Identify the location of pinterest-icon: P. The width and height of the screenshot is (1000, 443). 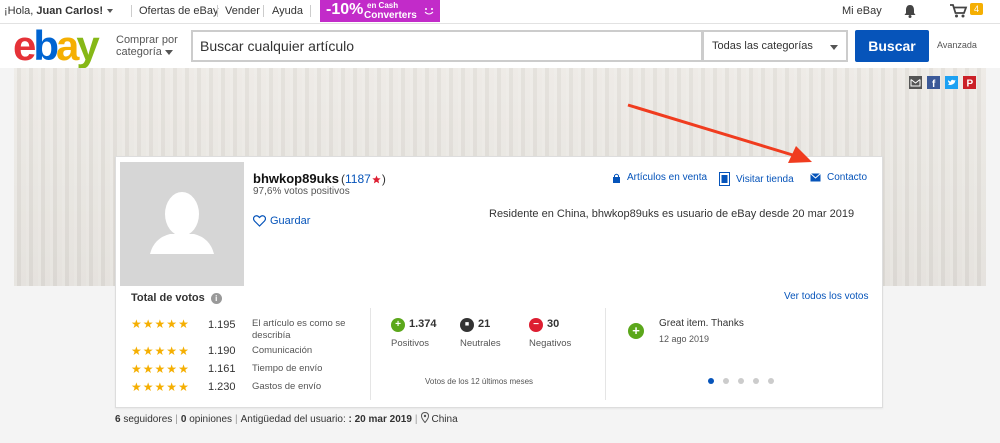
(969, 82).